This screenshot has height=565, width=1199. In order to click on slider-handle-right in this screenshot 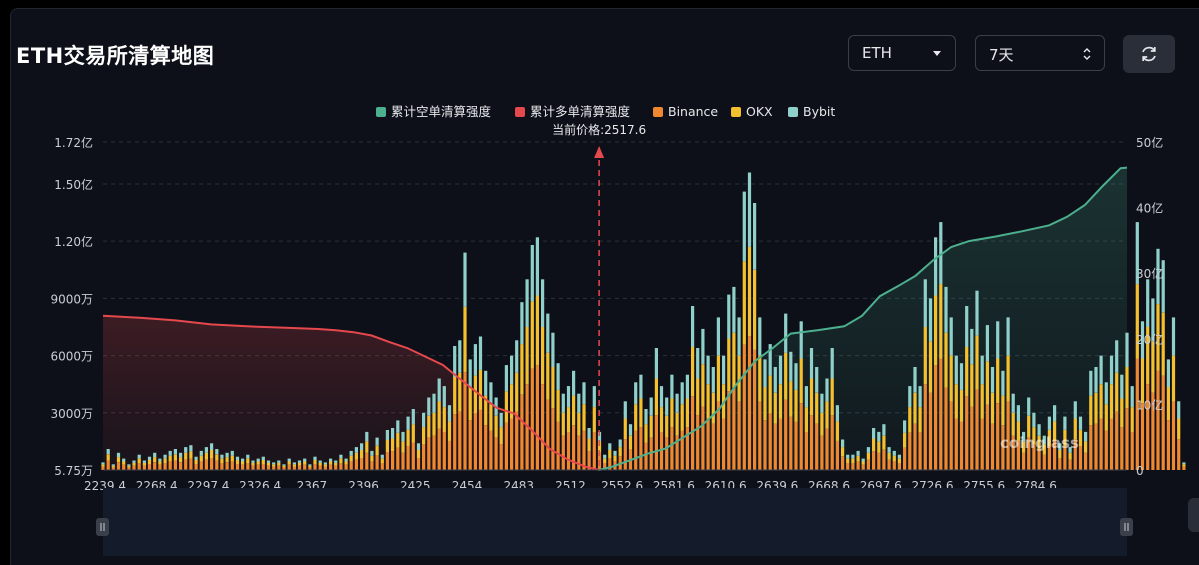, I will do `click(1126, 527)`.